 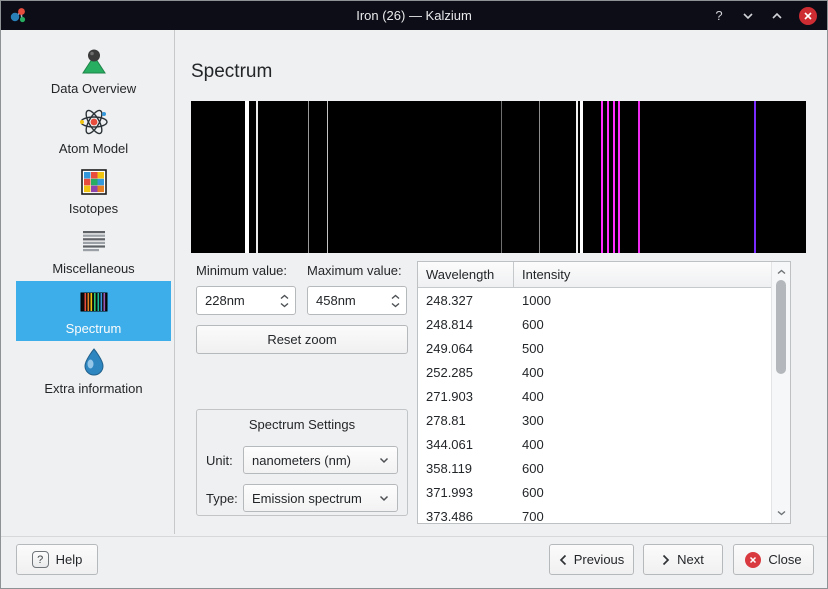 What do you see at coordinates (449, 516) in the screenshot?
I see `wavelength-cell: 373.486` at bounding box center [449, 516].